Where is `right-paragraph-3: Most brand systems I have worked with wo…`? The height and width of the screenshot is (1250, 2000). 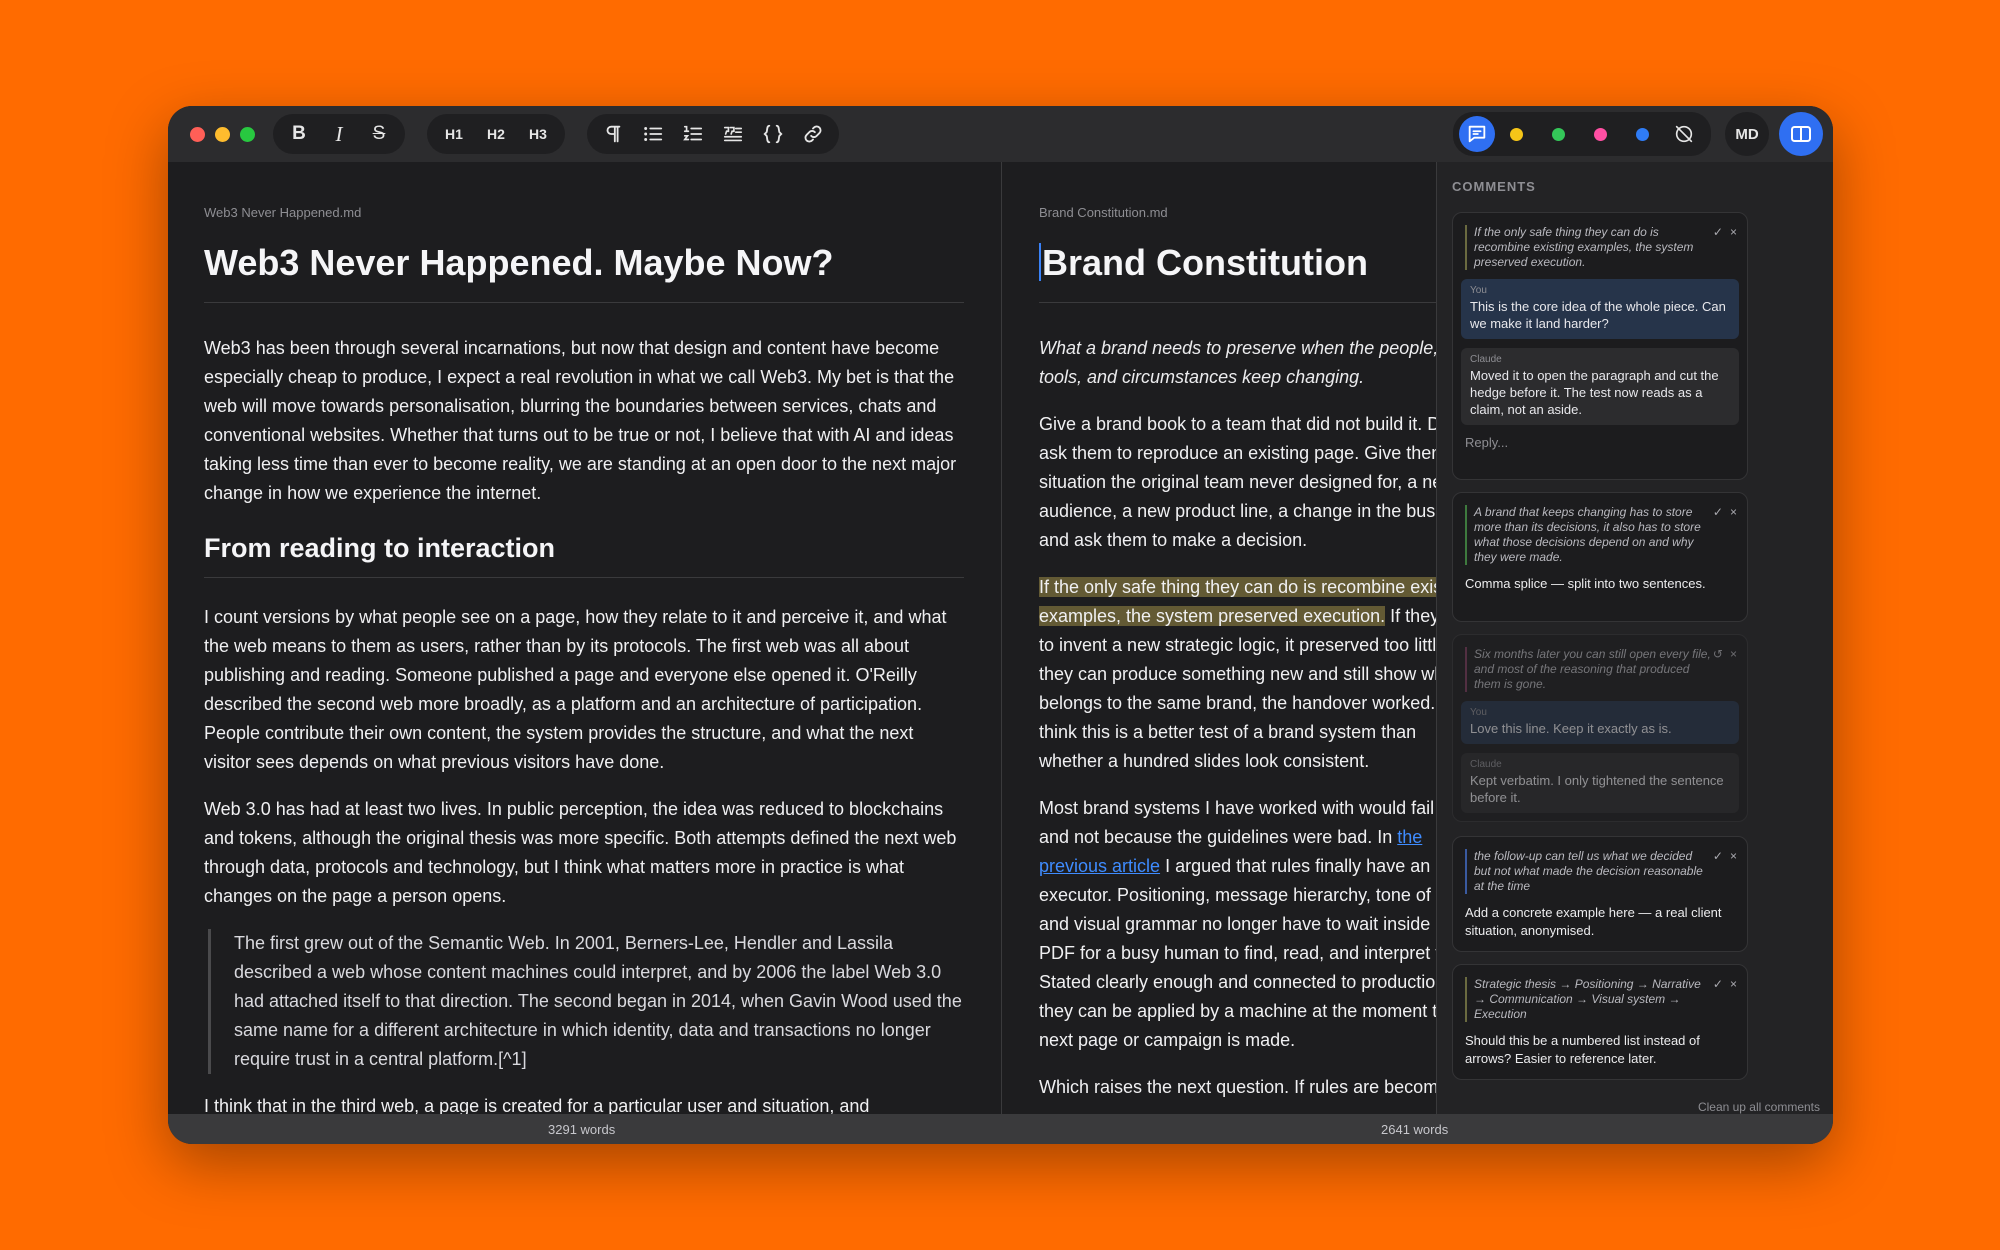 right-paragraph-3: Most brand systems I have worked with wo… is located at coordinates (1237, 924).